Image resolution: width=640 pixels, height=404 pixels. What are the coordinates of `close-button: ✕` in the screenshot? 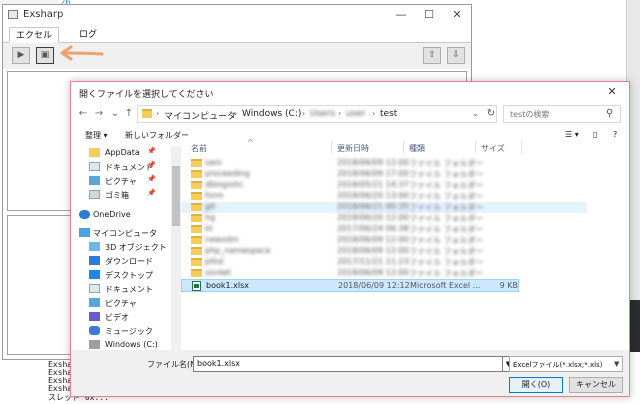 It's located at (457, 15).